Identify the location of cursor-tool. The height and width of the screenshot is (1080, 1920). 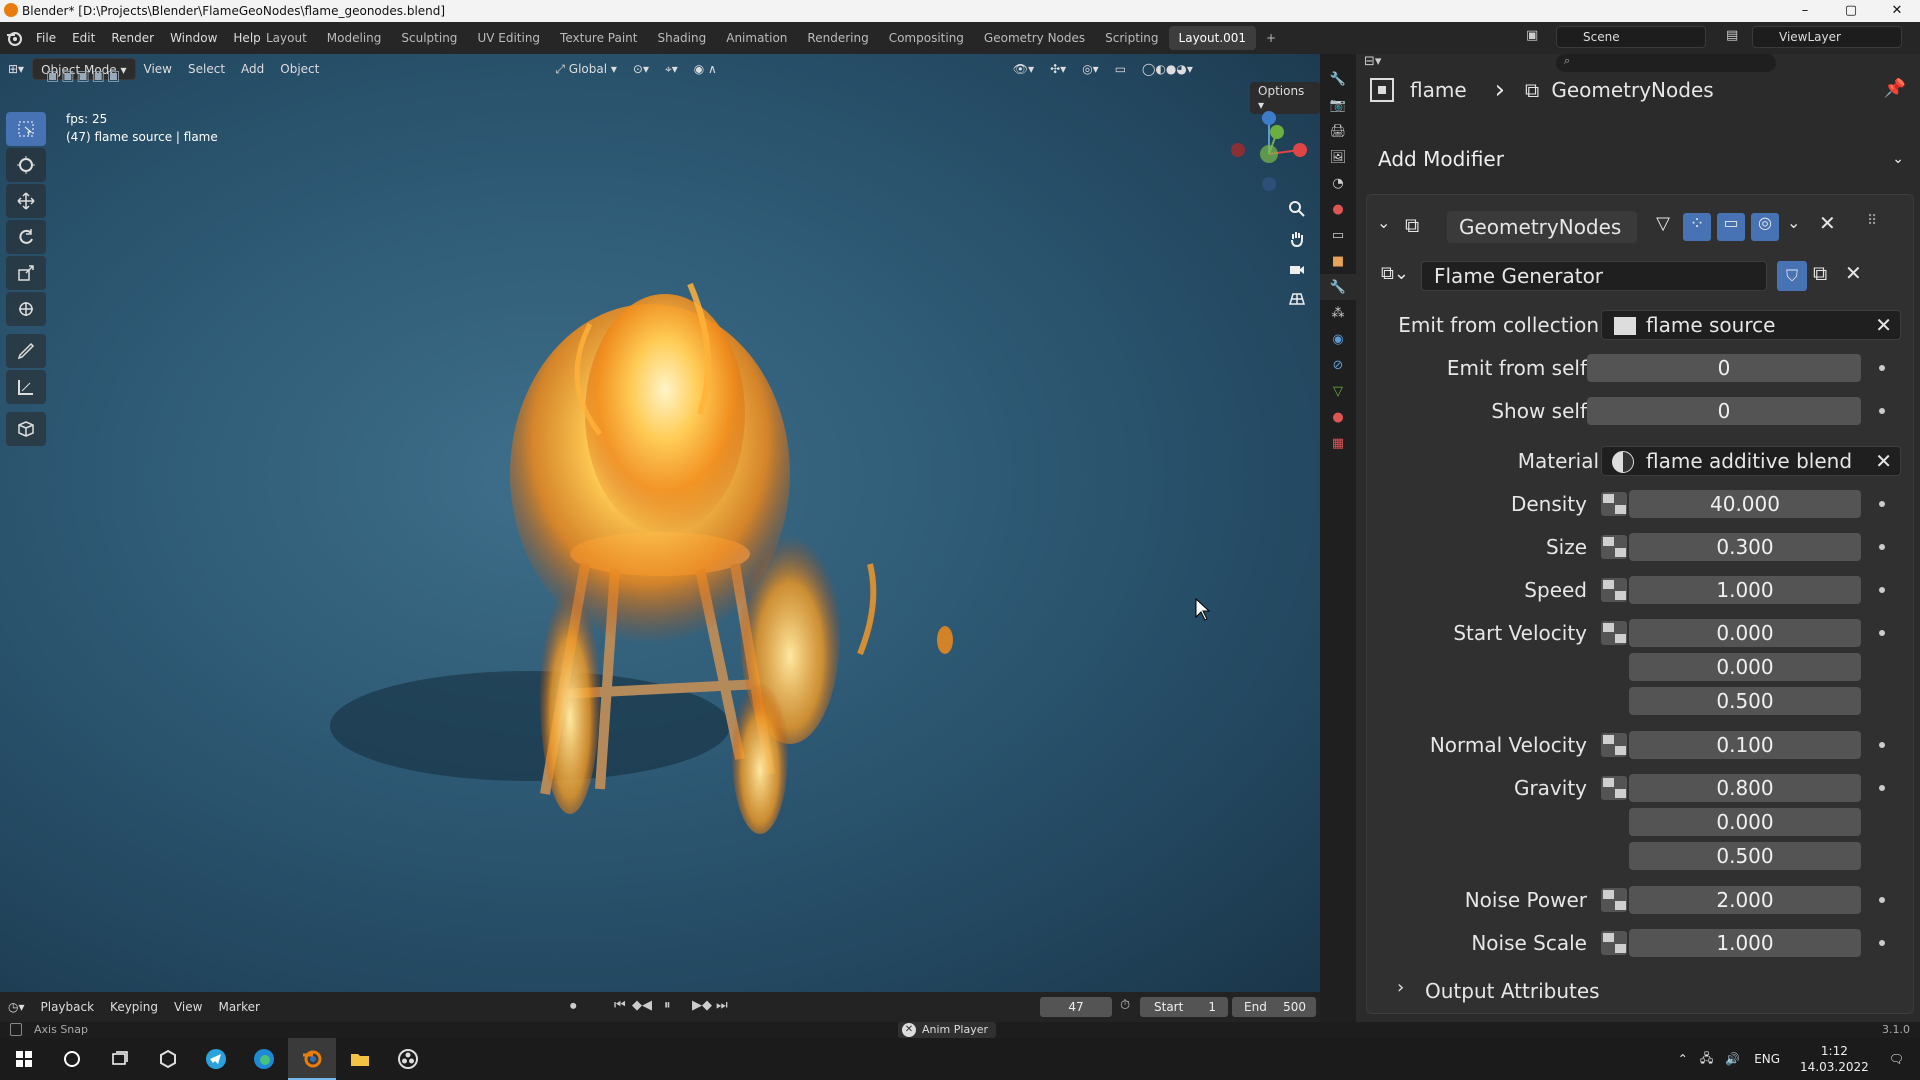
(26, 165).